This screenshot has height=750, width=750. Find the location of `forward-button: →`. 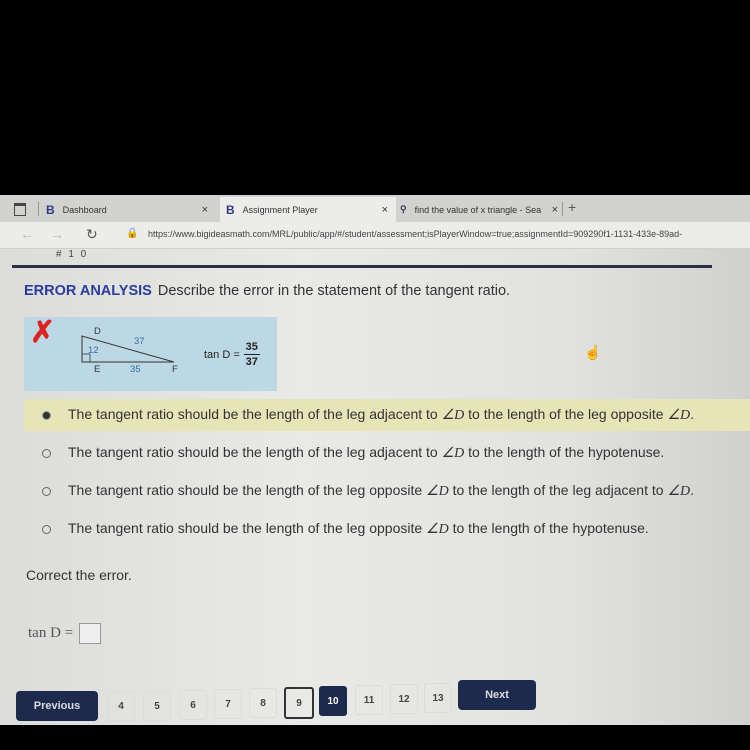

forward-button: → is located at coordinates (57, 234).